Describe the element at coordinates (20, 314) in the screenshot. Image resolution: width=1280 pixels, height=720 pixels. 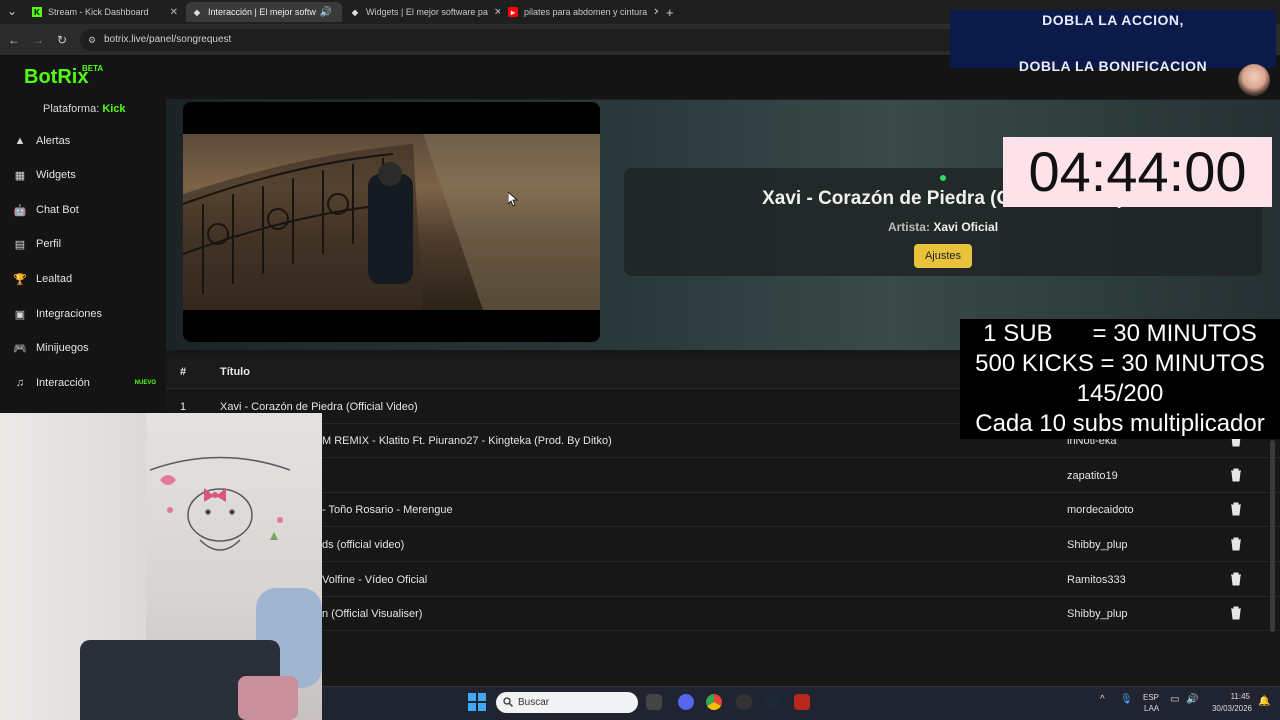
I see `plug-icon: ▣` at that location.